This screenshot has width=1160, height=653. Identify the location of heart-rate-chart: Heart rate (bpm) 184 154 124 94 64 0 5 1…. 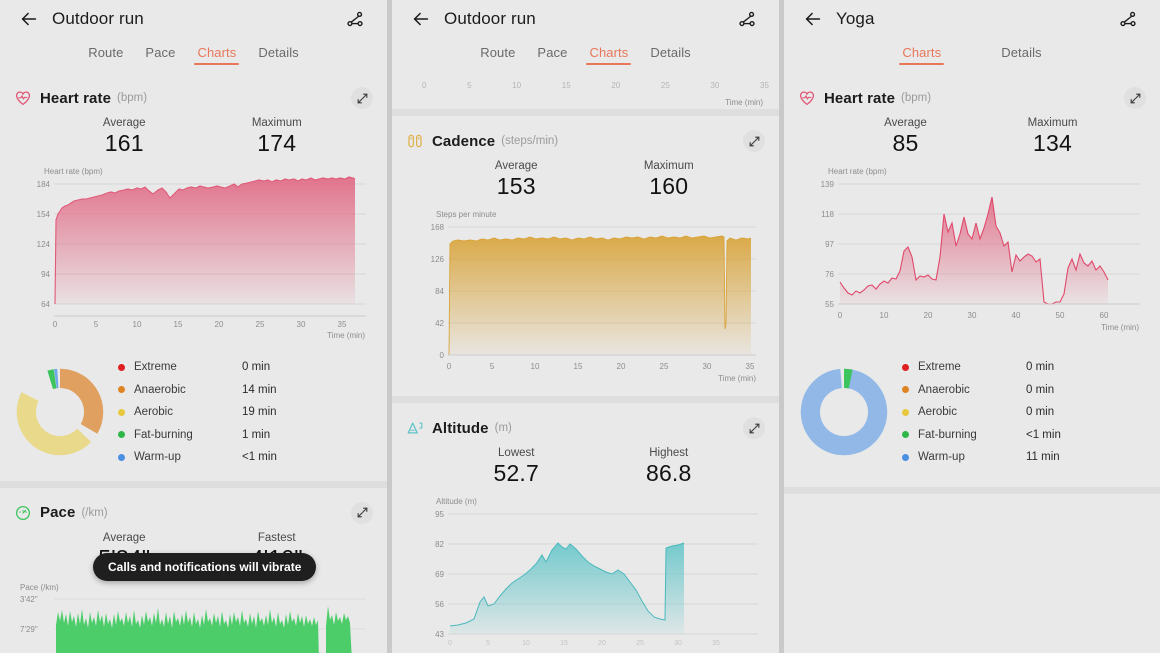
(193, 256).